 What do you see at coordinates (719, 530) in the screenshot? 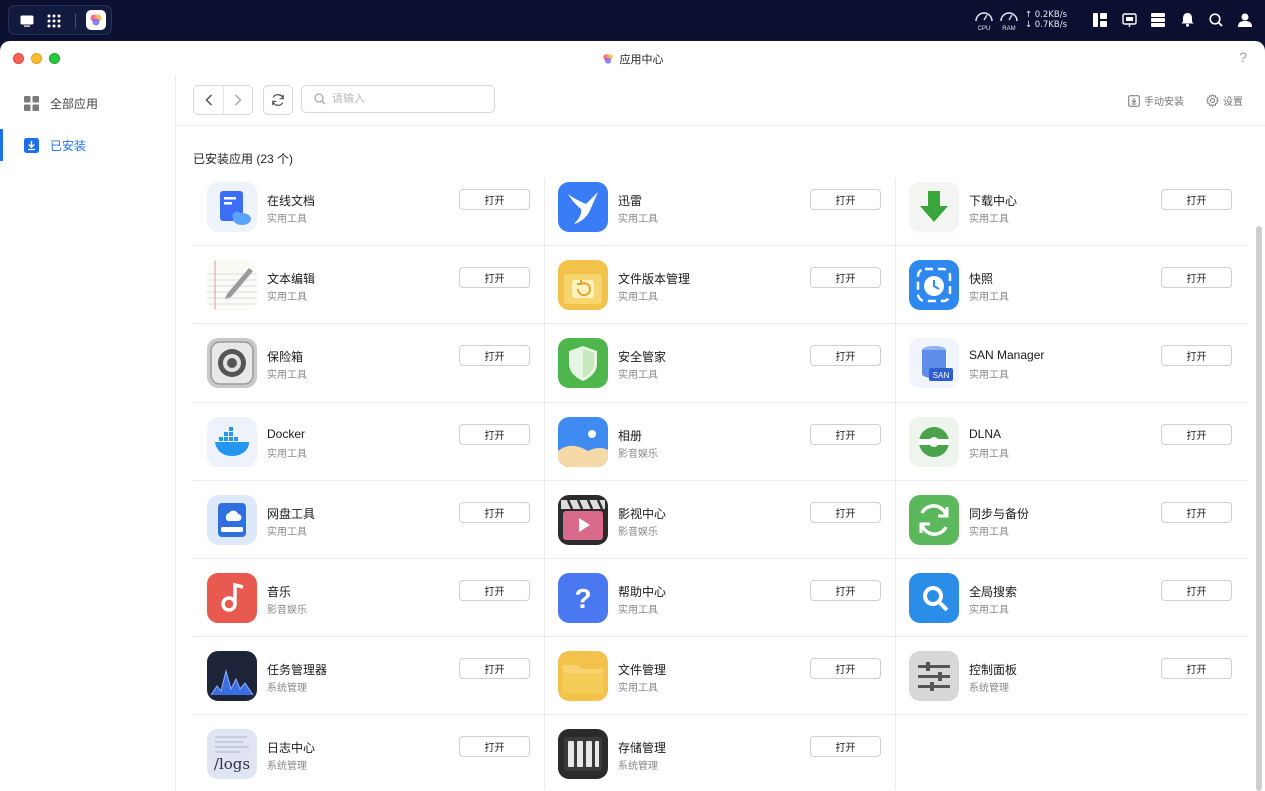
I see `app-card: 影视中心 影音娱乐 打开` at bounding box center [719, 530].